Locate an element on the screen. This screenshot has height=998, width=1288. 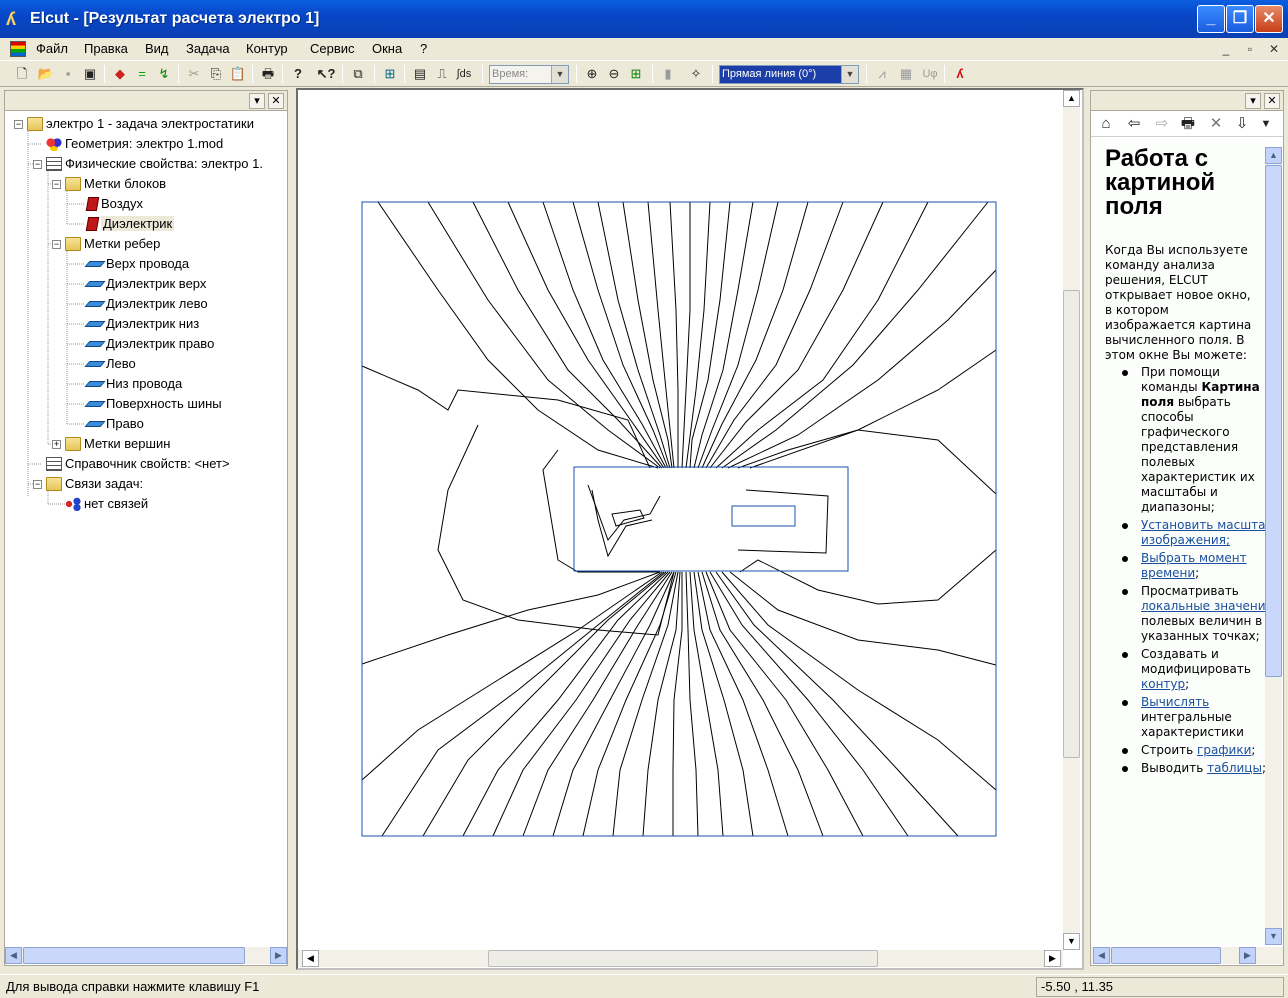
save-all-icon: ▣ is located at coordinates (90, 74).